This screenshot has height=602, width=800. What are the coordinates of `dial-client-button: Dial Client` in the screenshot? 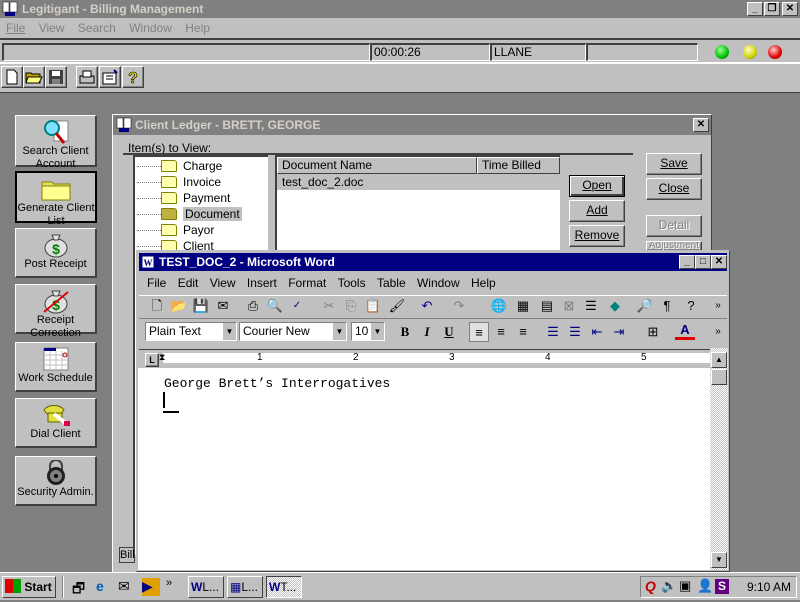 It's located at (56, 423).